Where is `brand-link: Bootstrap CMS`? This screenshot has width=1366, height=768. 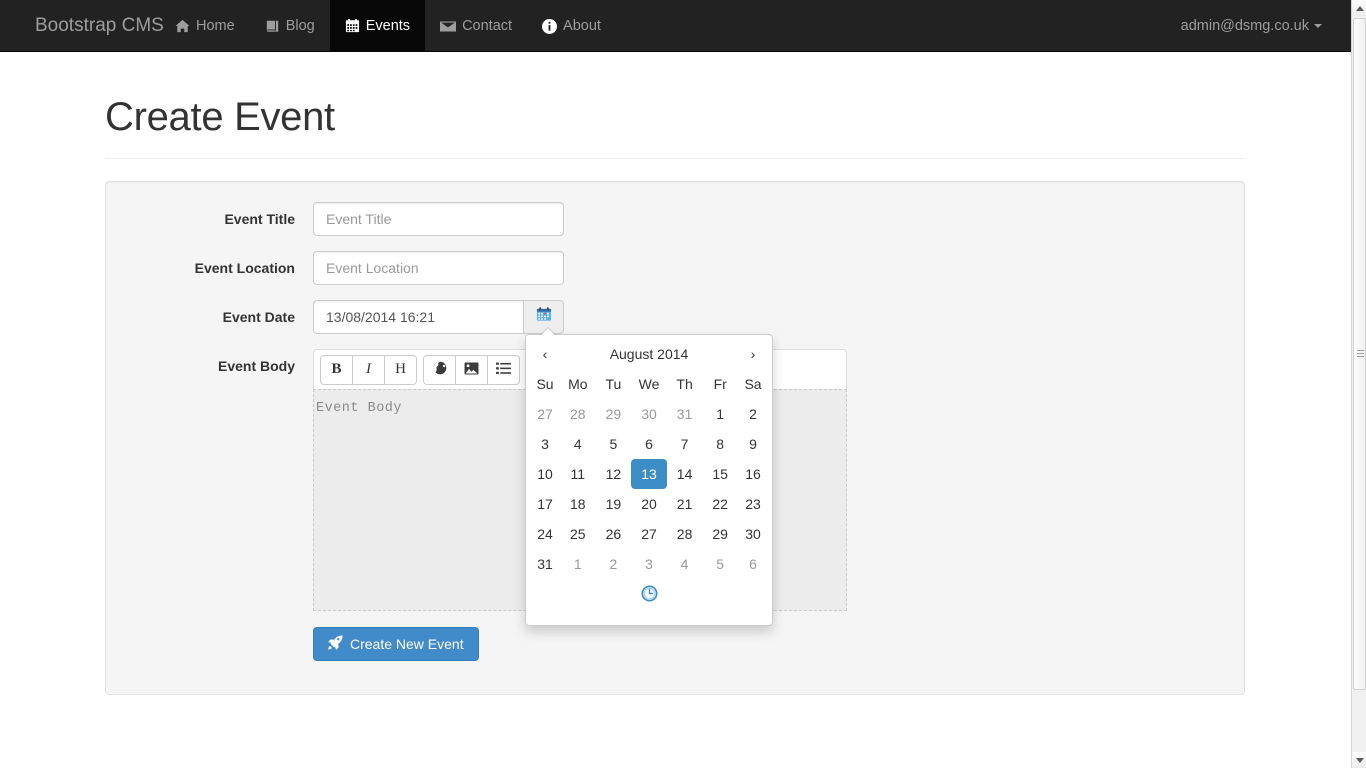 brand-link: Bootstrap CMS is located at coordinates (99, 26).